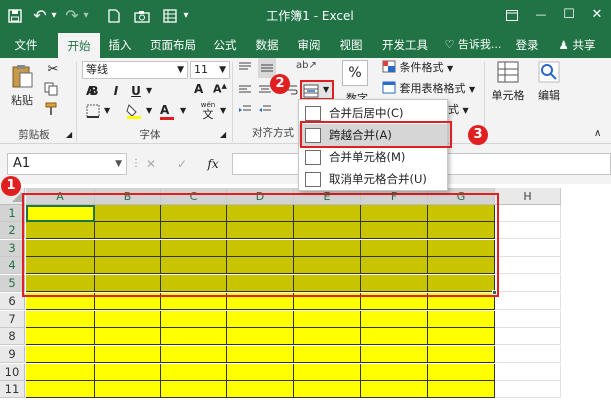  What do you see at coordinates (528, 336) in the screenshot?
I see `cell-h8` at bounding box center [528, 336].